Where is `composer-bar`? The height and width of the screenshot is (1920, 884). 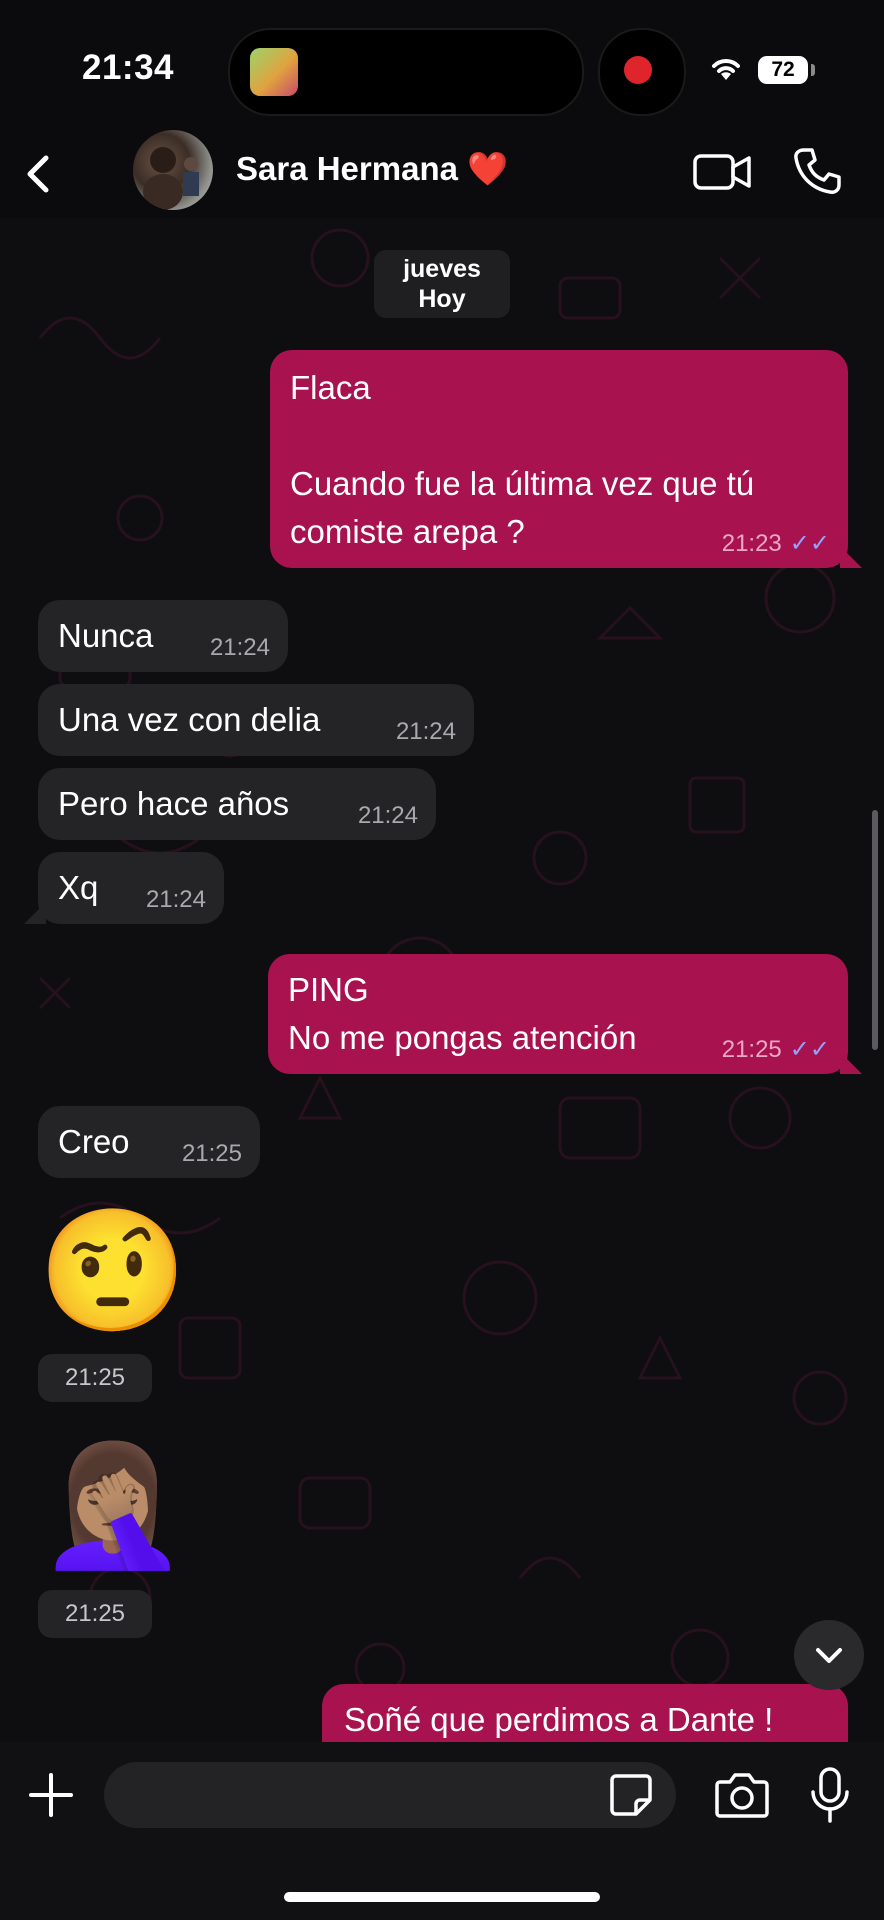
composer-bar is located at coordinates (442, 1831).